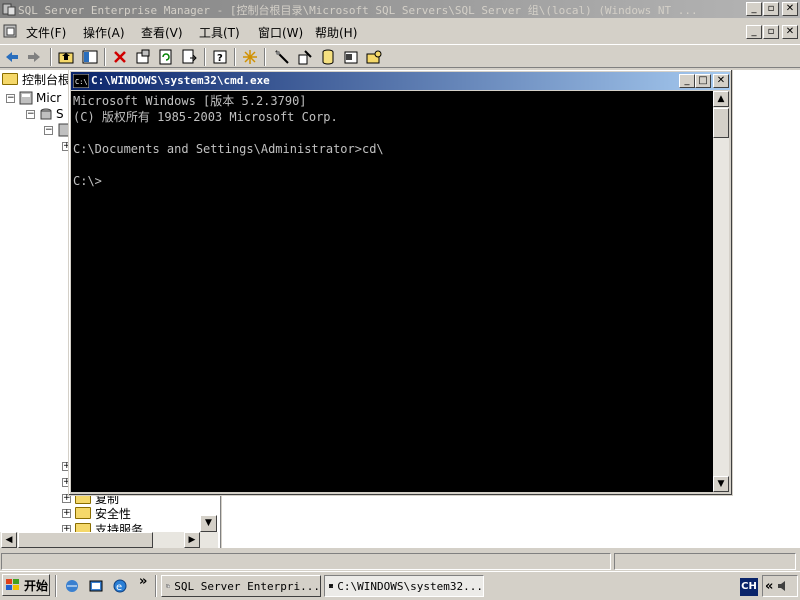 This screenshot has height=600, width=800. What do you see at coordinates (90, 57) in the screenshot?
I see `show-tree-icon` at bounding box center [90, 57].